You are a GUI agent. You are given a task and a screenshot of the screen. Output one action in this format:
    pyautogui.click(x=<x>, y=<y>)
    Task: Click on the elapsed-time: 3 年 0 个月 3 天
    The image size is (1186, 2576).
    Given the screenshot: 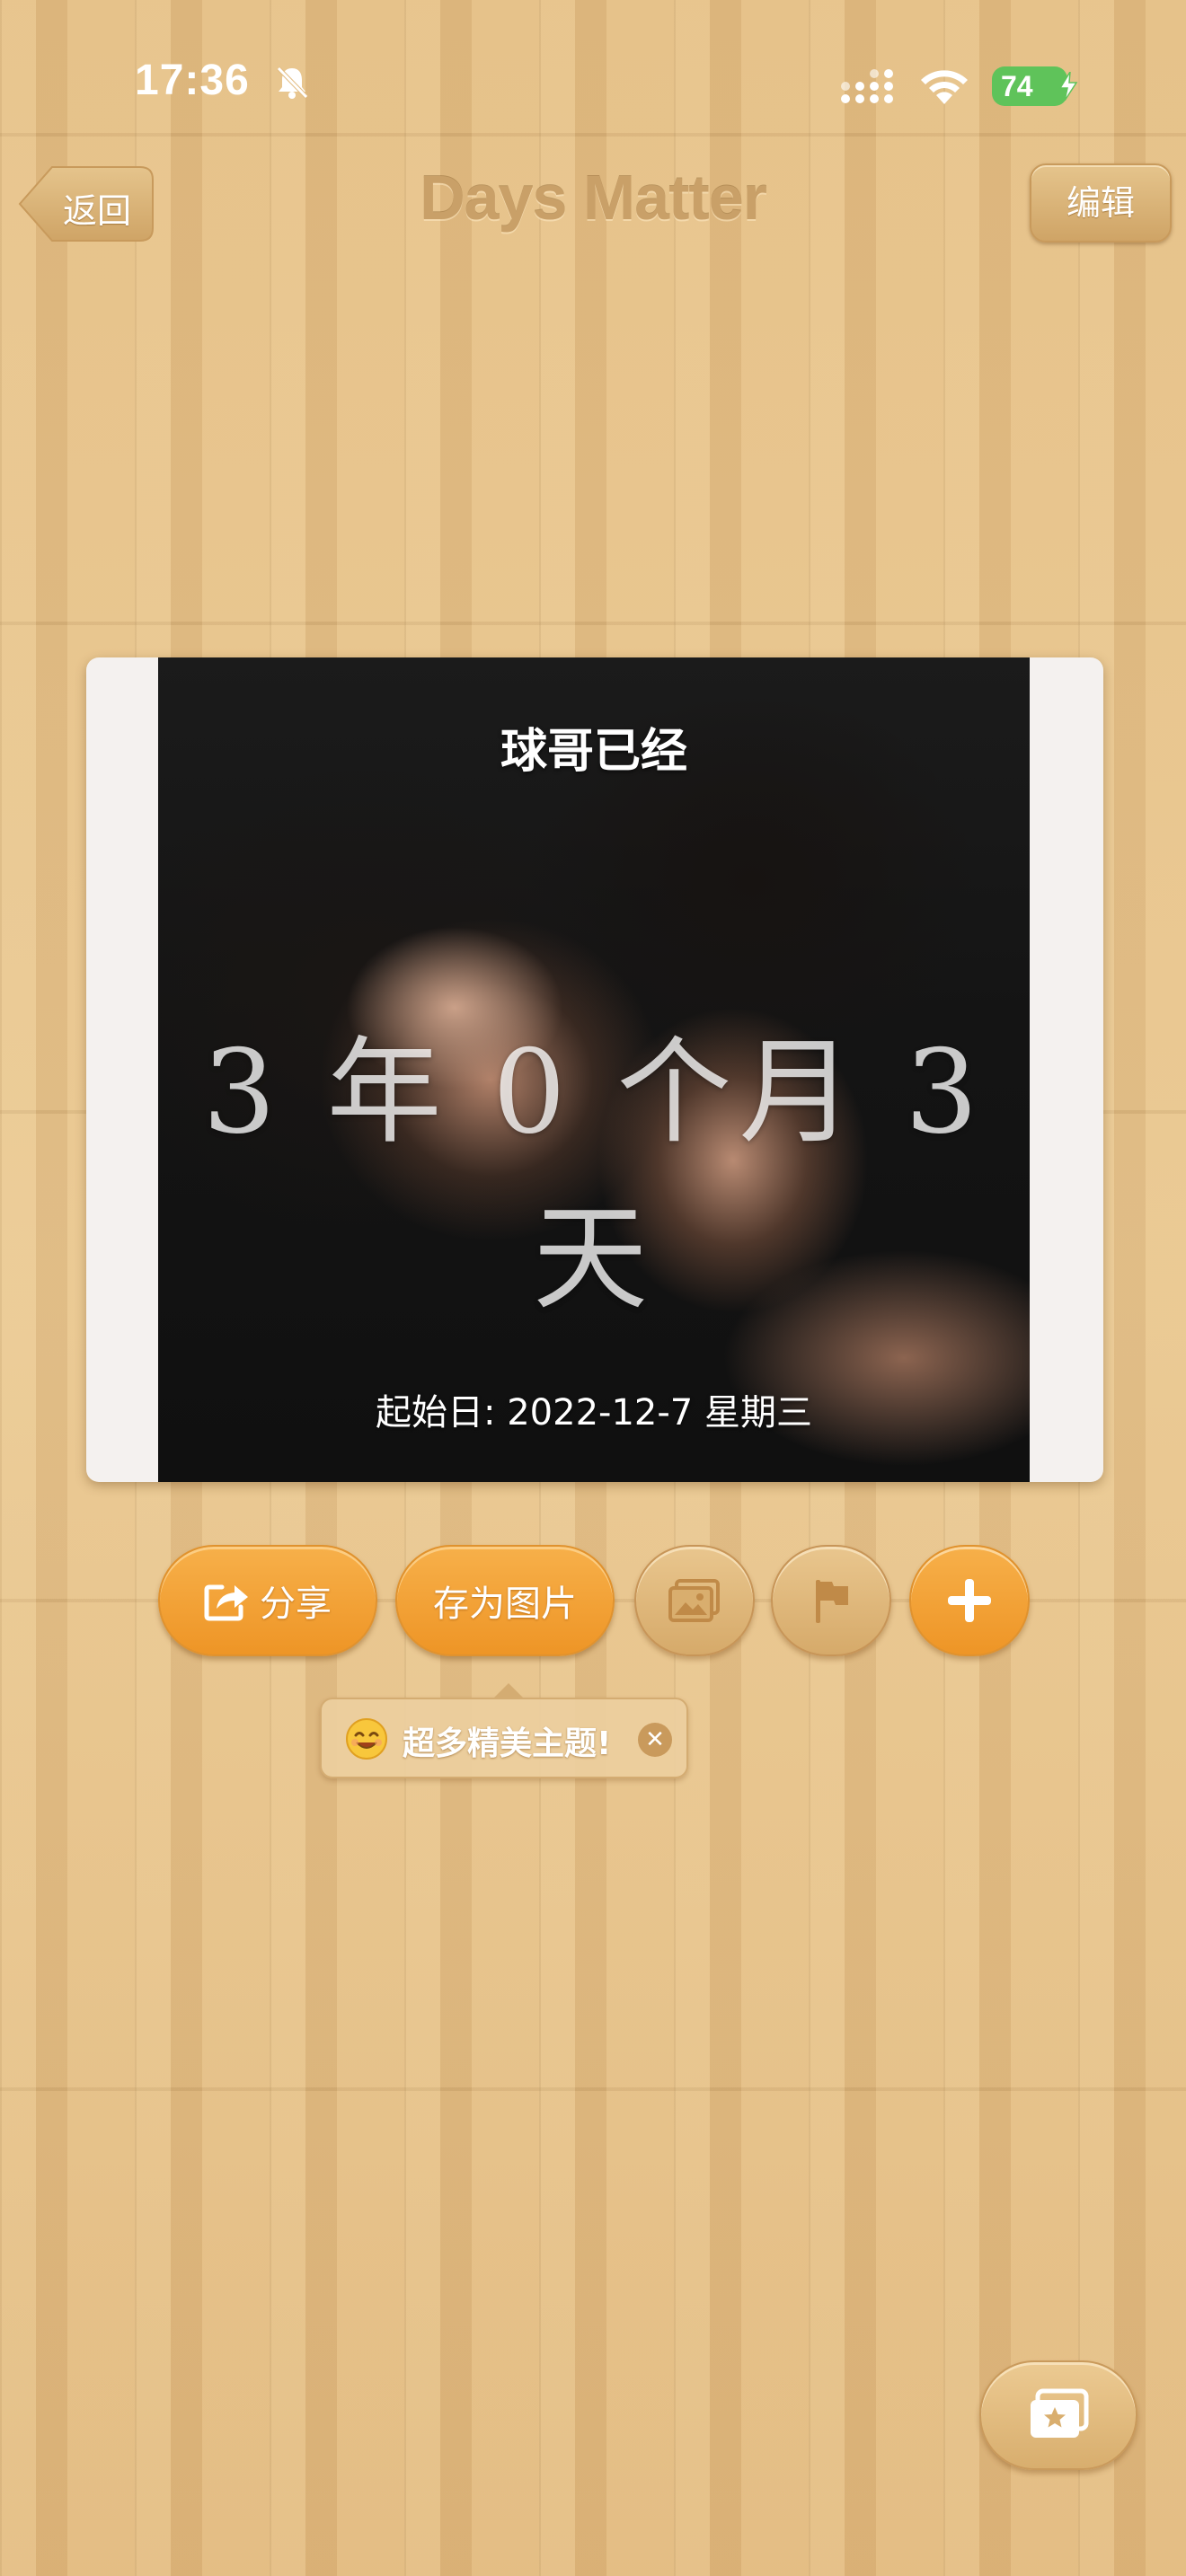 What is the action you would take?
    pyautogui.click(x=594, y=1176)
    